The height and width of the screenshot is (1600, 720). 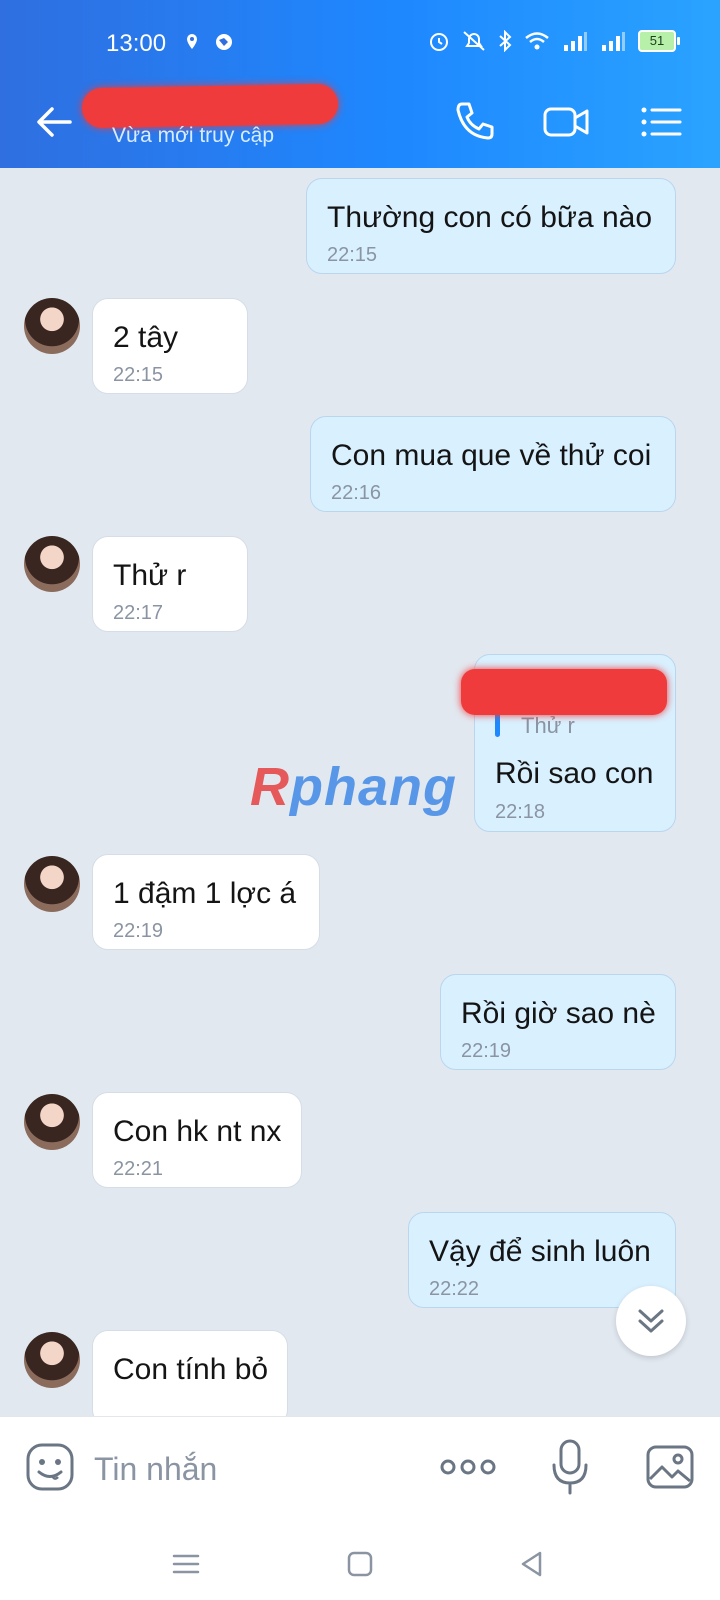 What do you see at coordinates (353, 787) in the screenshot?
I see `watermark-logo: Rphang` at bounding box center [353, 787].